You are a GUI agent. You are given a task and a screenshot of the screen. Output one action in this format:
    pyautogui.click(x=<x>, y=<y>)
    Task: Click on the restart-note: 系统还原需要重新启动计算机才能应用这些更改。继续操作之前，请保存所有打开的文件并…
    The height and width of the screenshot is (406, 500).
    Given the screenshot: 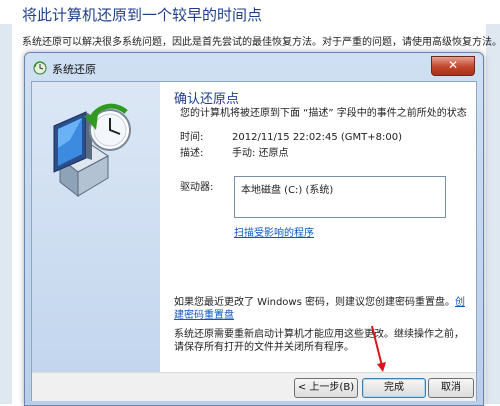 What is the action you would take?
    pyautogui.click(x=319, y=341)
    